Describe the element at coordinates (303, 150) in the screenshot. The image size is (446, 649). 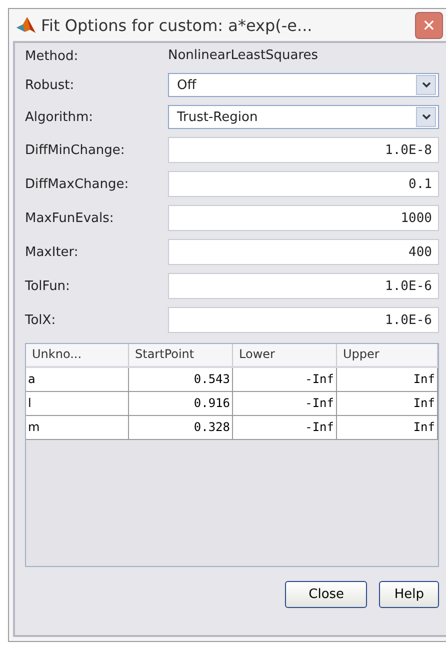
I see `input-field: 1.0E-8` at that location.